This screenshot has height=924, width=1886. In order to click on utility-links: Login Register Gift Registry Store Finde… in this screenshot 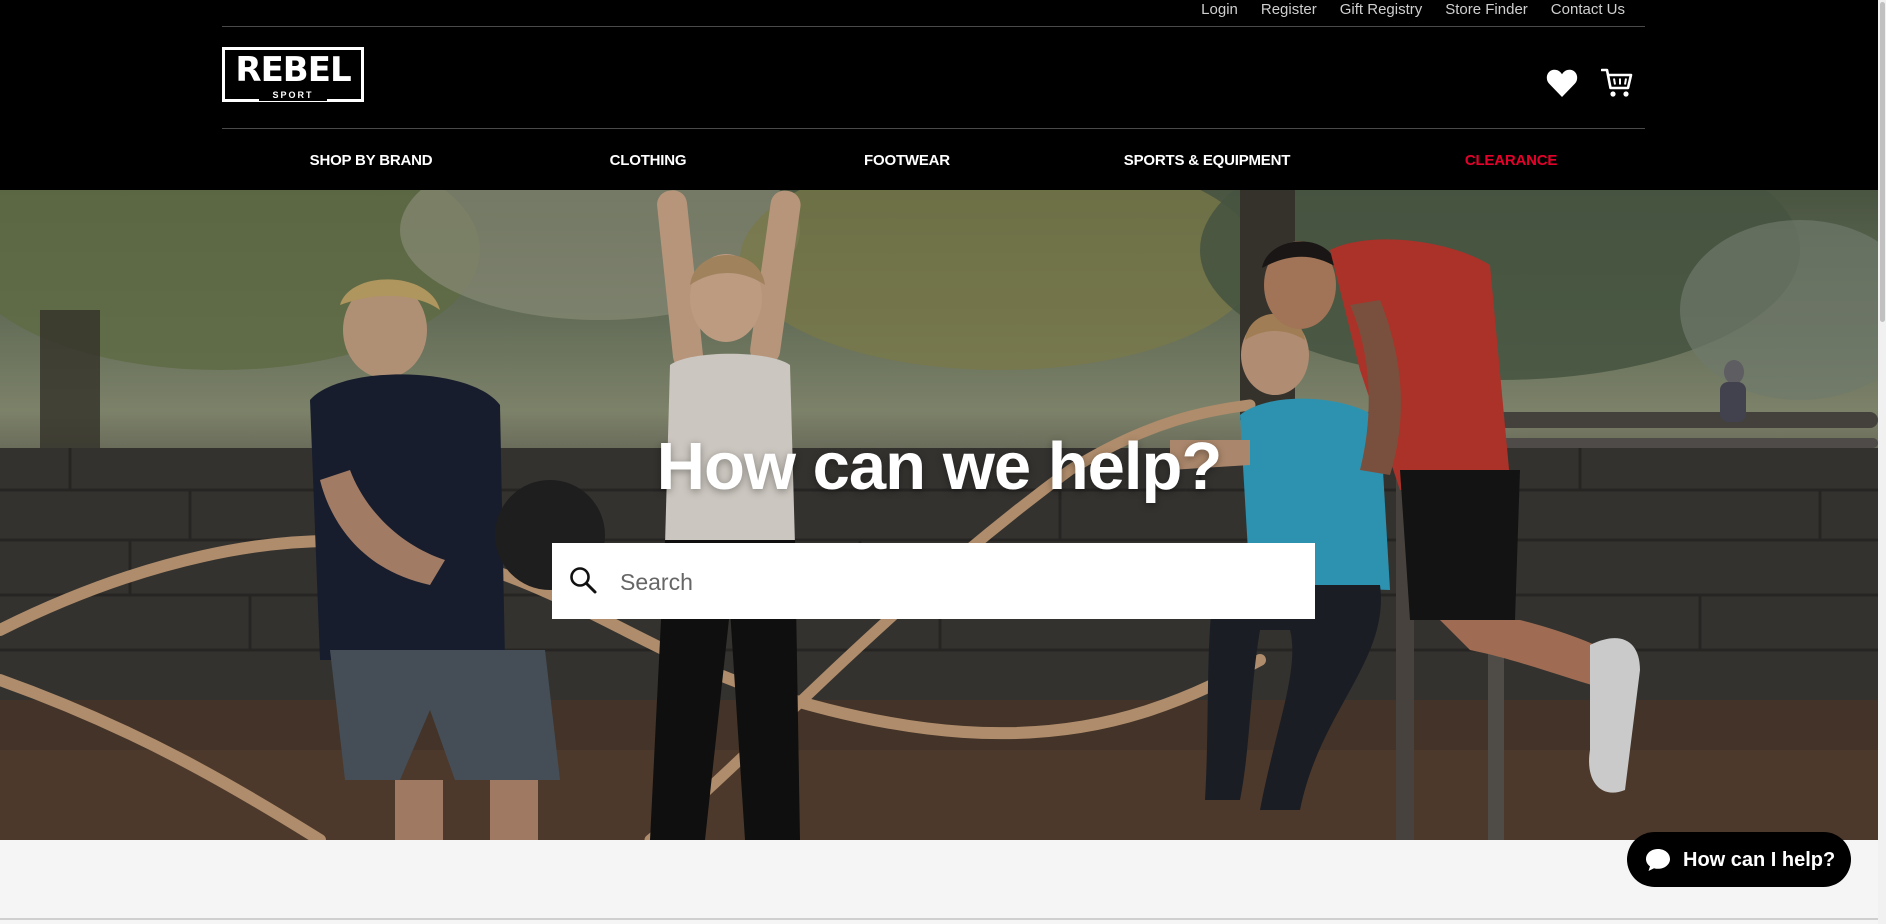, I will do `click(1401, 10)`.